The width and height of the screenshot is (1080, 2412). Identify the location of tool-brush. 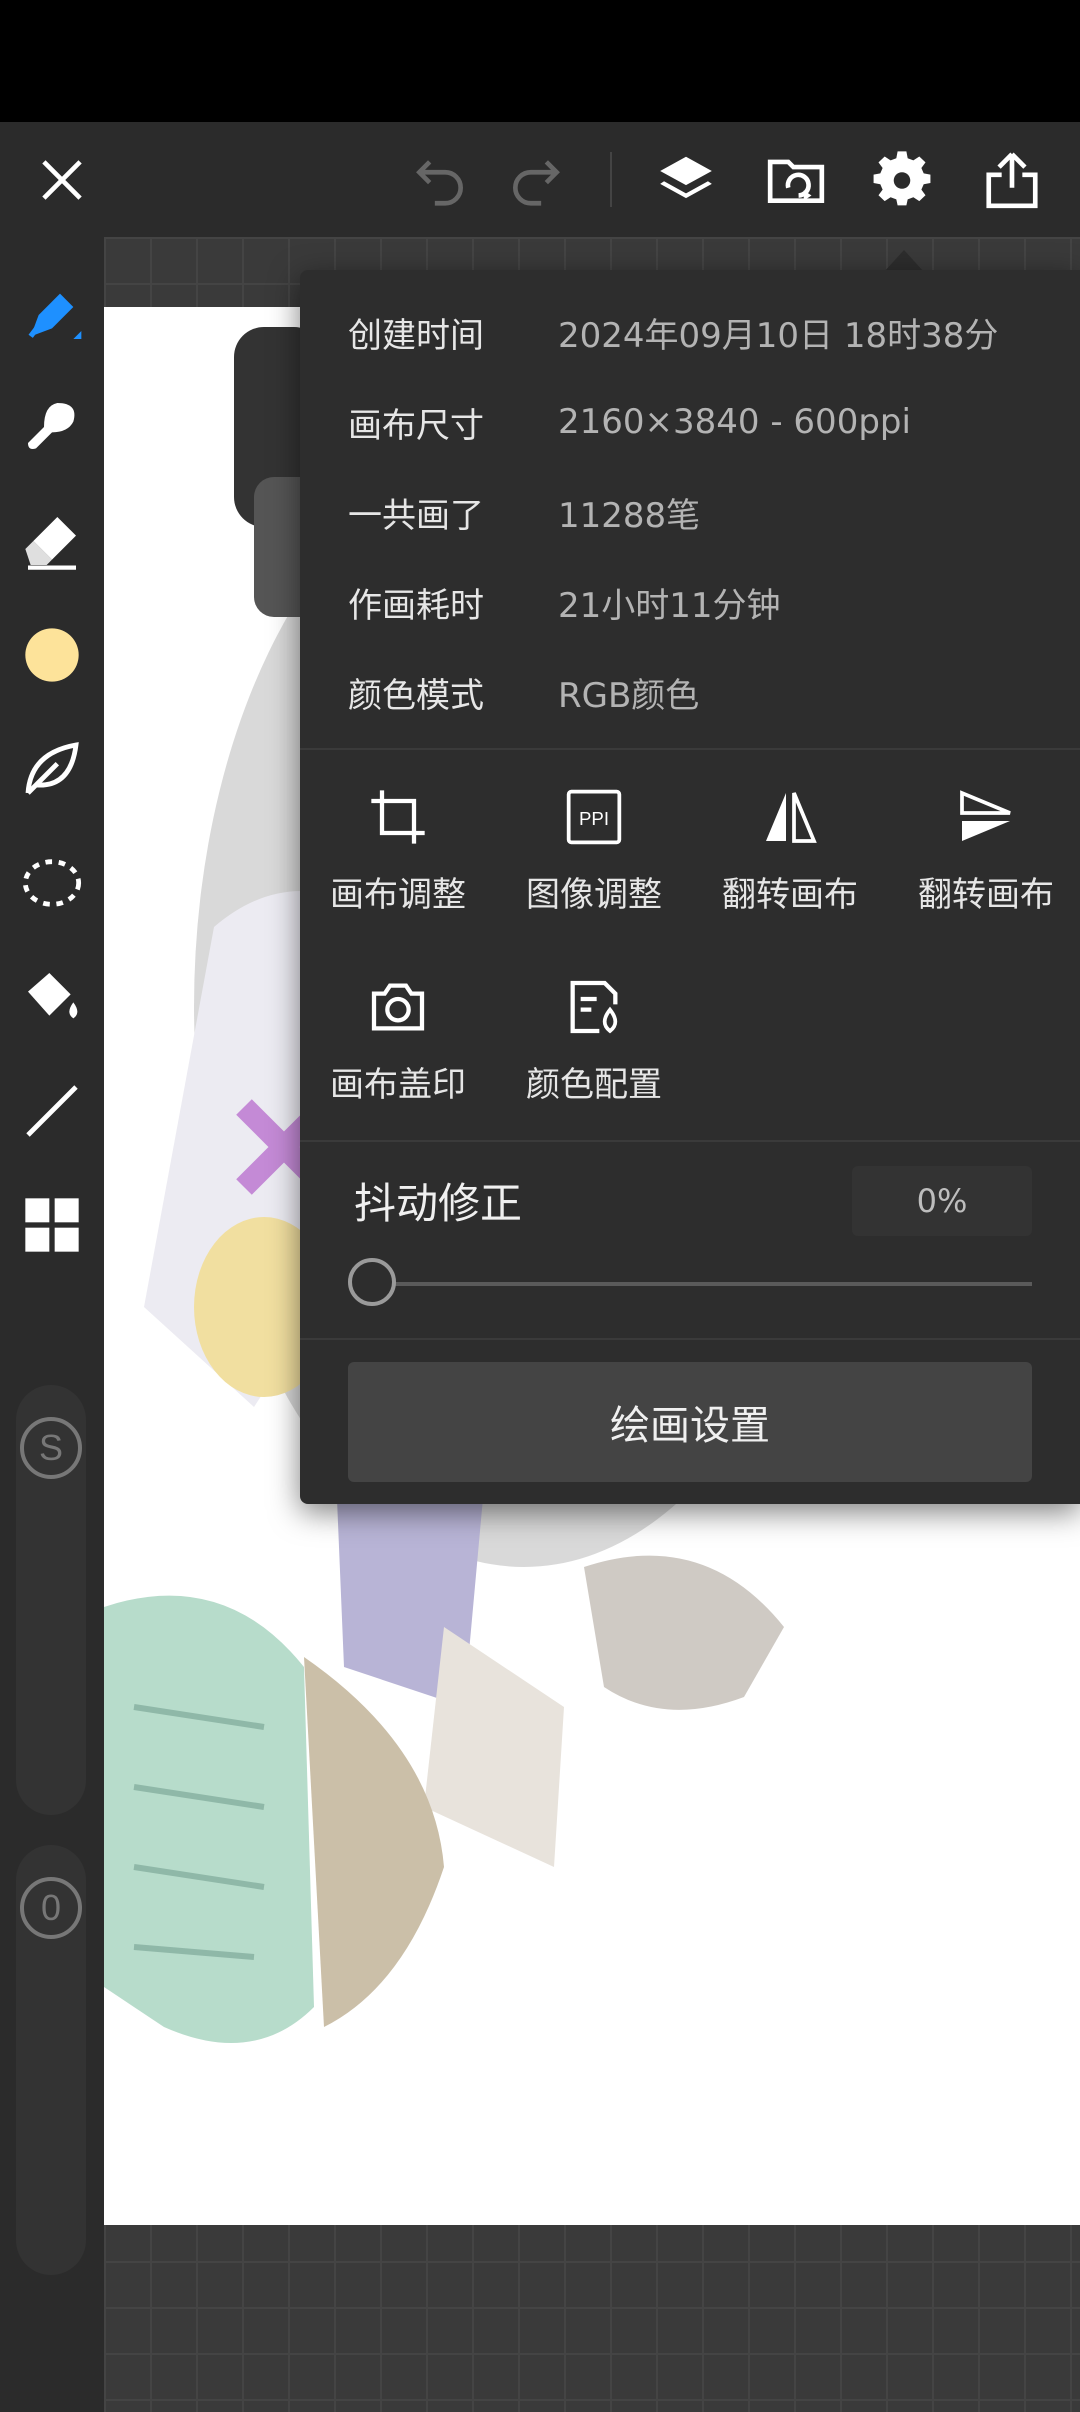
(52, 427).